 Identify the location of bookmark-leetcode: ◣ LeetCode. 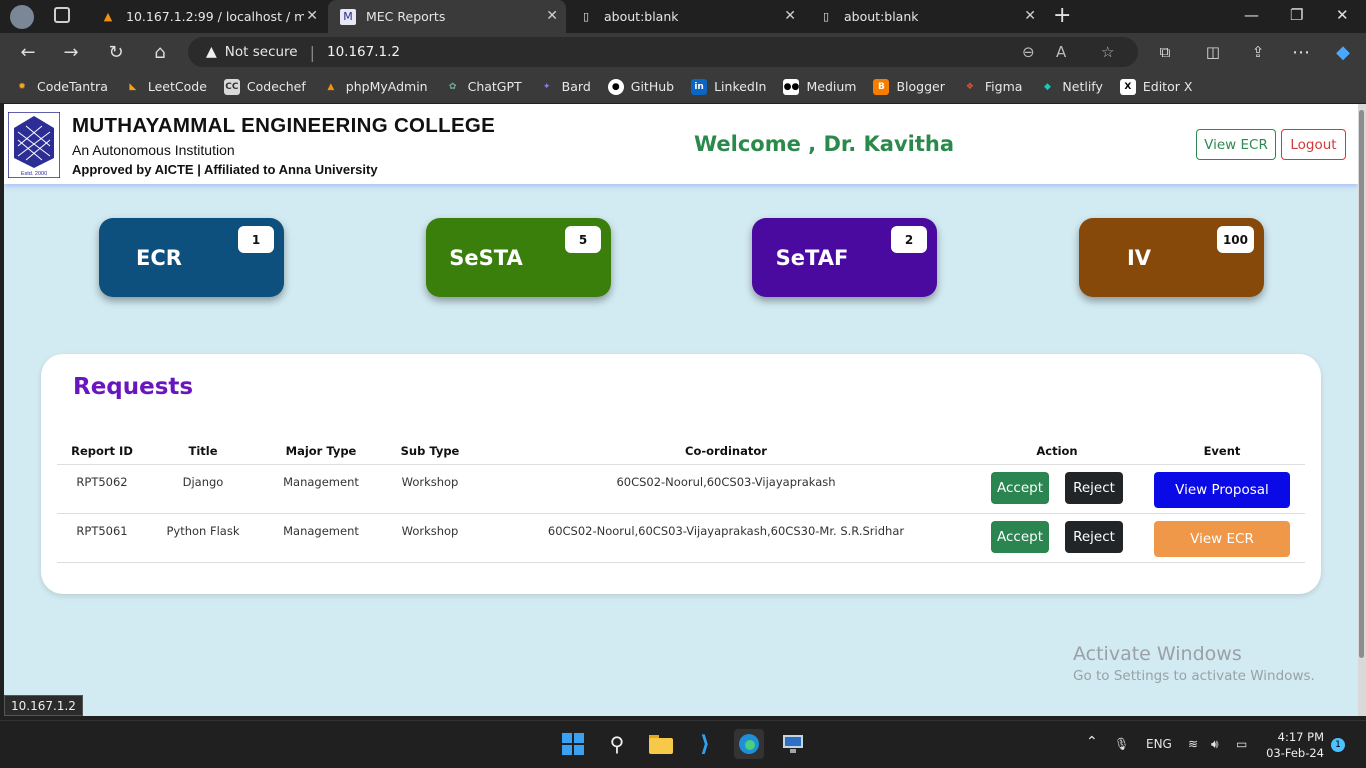
(166, 87).